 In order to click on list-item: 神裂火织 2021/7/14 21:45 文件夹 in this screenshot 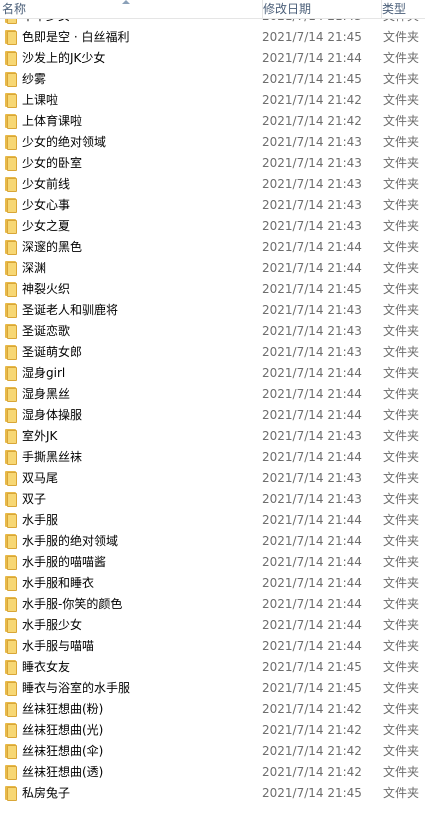, I will do `click(212, 289)`.